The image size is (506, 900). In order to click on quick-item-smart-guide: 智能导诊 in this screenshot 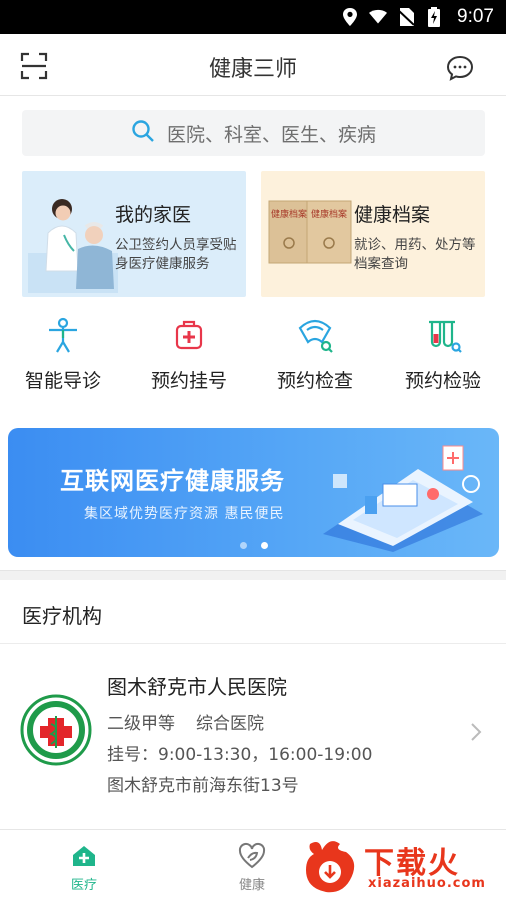, I will do `click(63, 354)`.